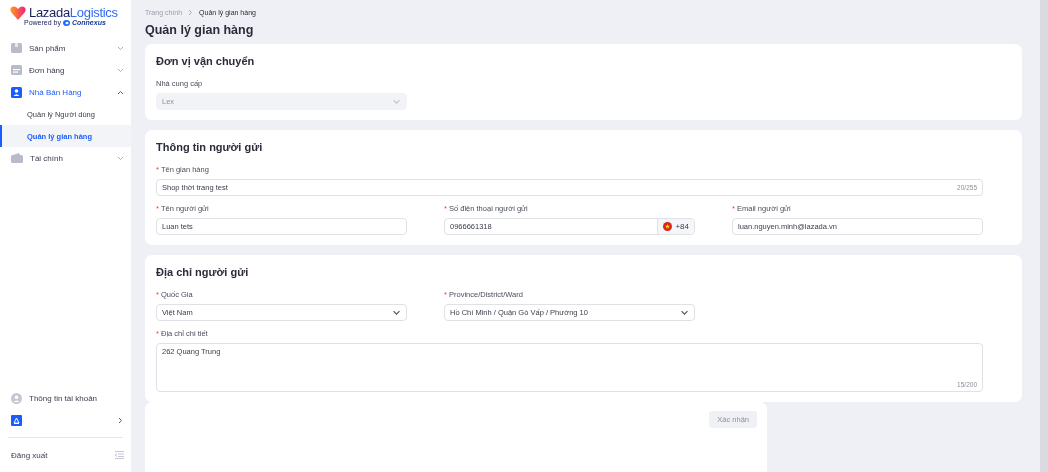  What do you see at coordinates (65, 70) in the screenshot?
I see `sidebar-item: Đơn hàng` at bounding box center [65, 70].